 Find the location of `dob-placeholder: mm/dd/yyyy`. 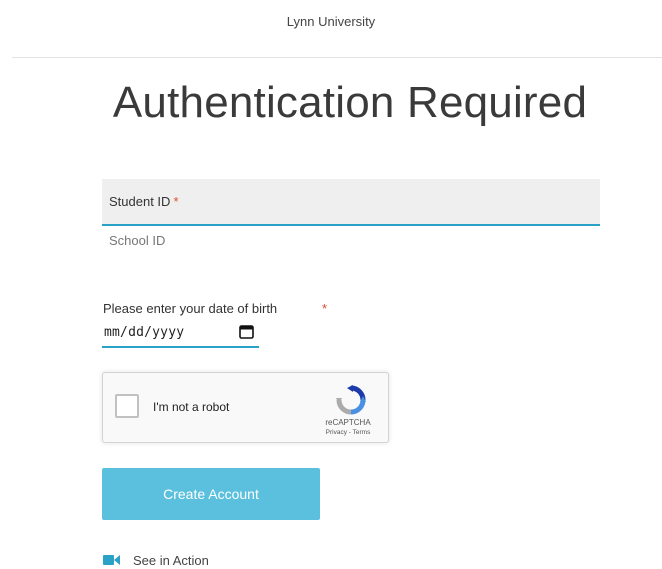

dob-placeholder: mm/dd/yyyy is located at coordinates (144, 332).